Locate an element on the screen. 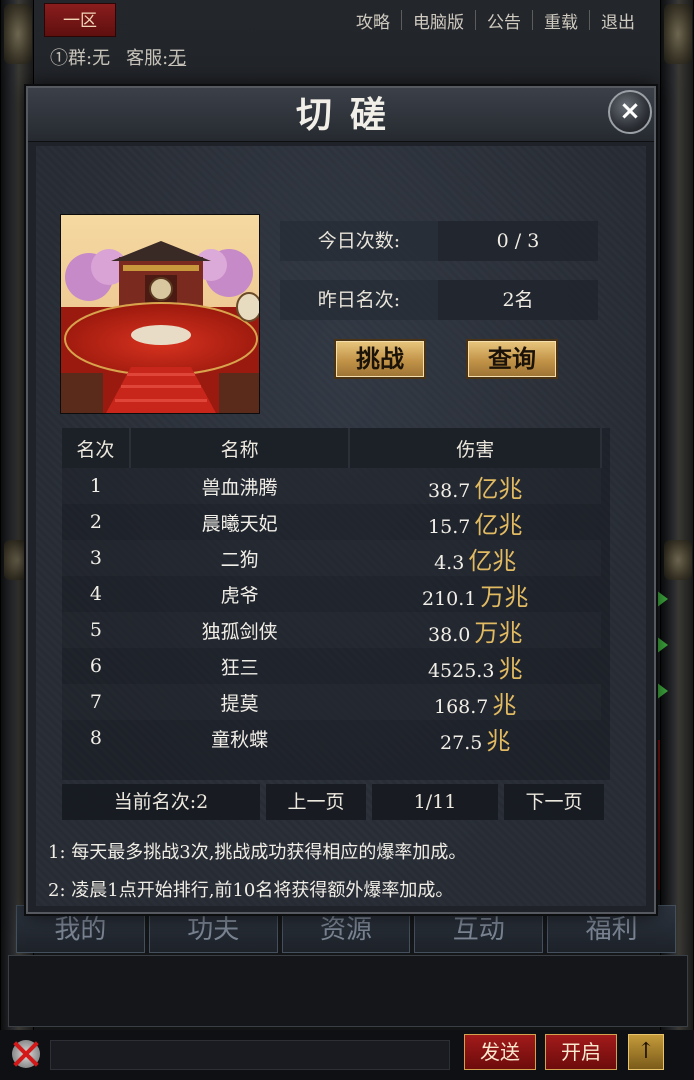 The width and height of the screenshot is (694, 1080). table-row: 6 狂三 4525.3 兆 is located at coordinates (331, 666).